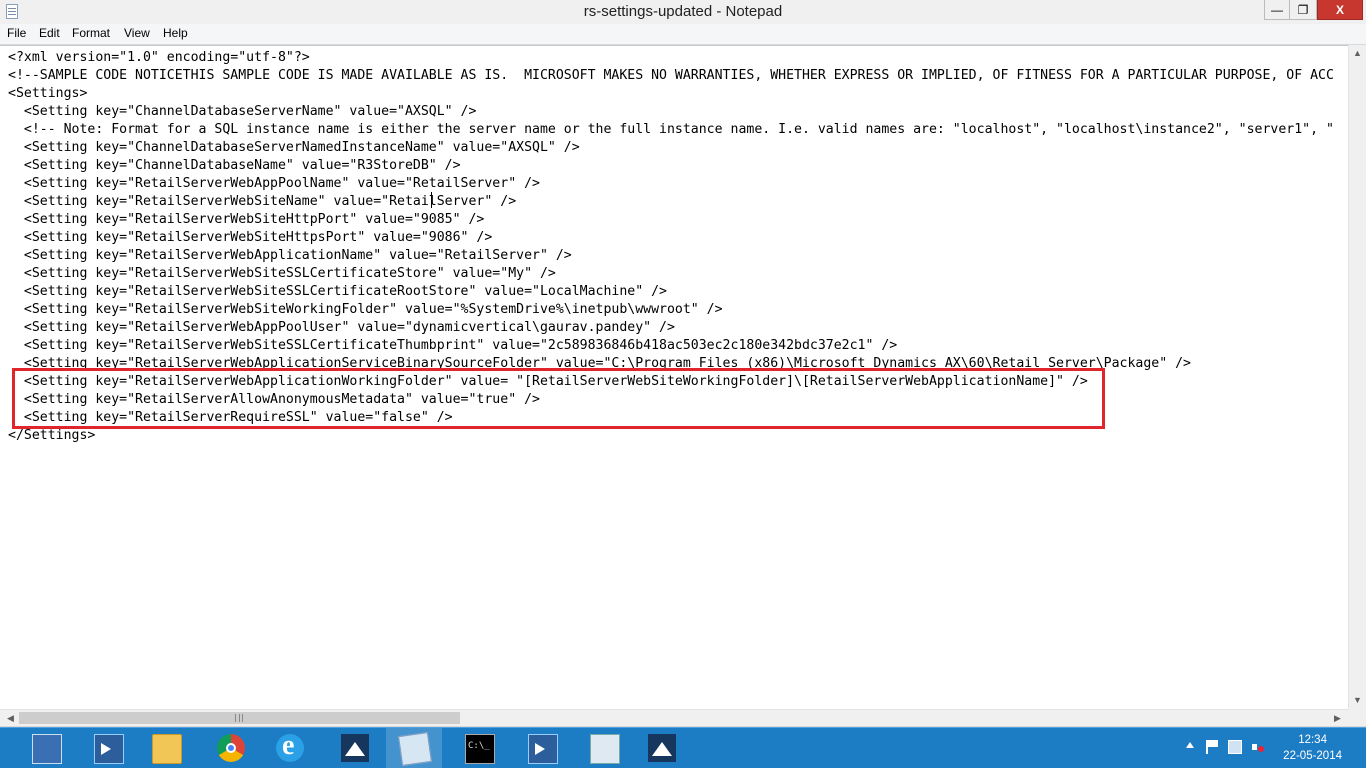 Image resolution: width=1366 pixels, height=768 pixels. Describe the element at coordinates (1312, 740) in the screenshot. I see `clock-time: 12:34` at that location.